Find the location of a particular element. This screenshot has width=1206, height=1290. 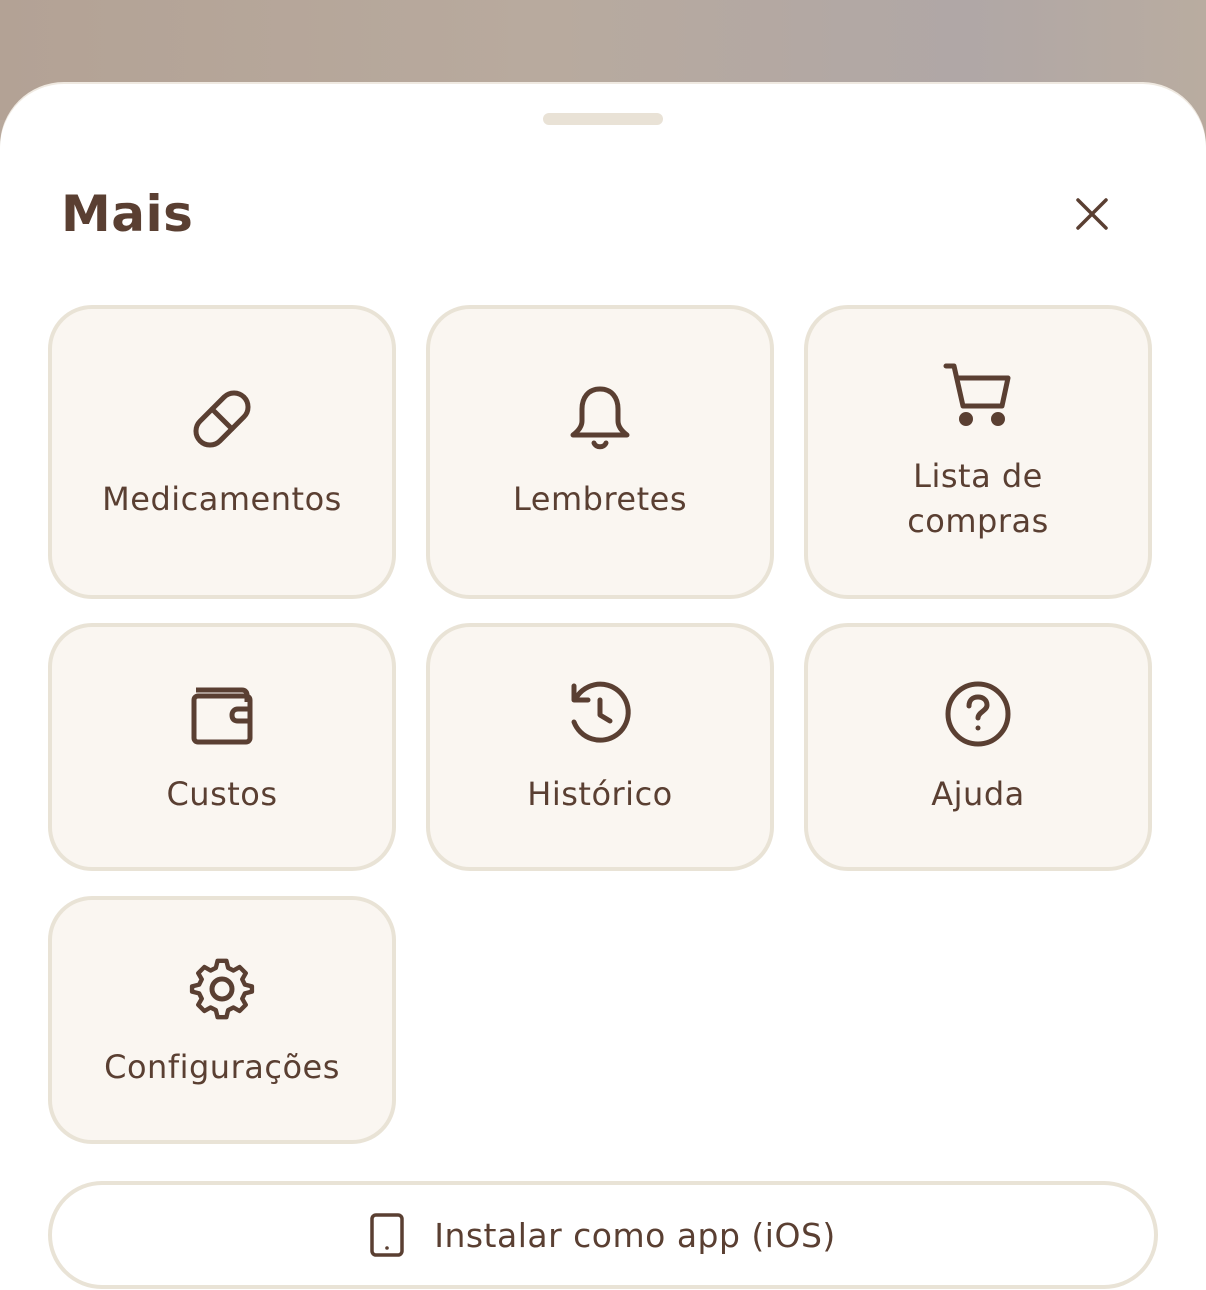

tile-historico: Histórico is located at coordinates (600, 747).